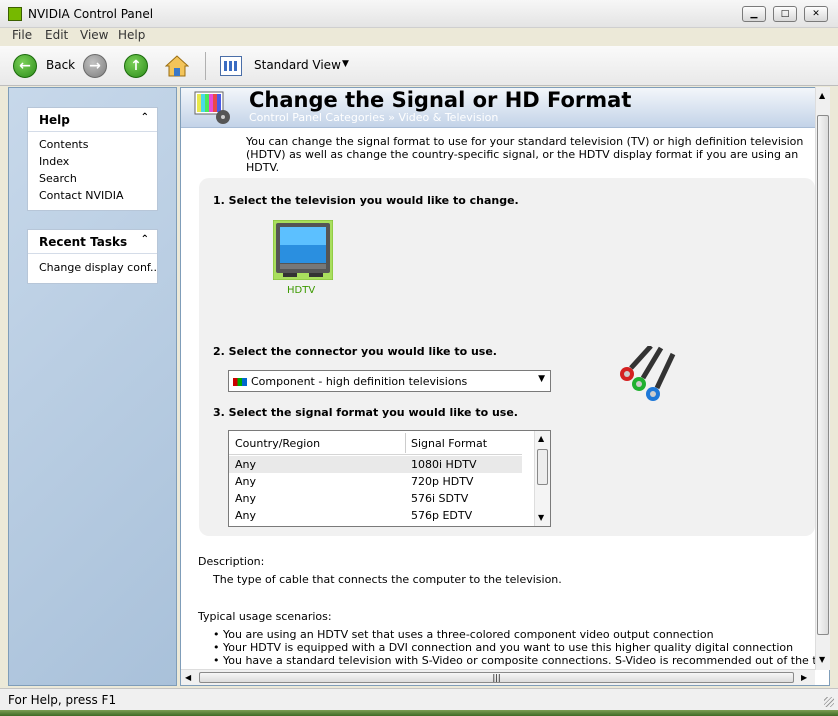  What do you see at coordinates (297, 65) in the screenshot?
I see `standard-view-label: Standard View` at bounding box center [297, 65].